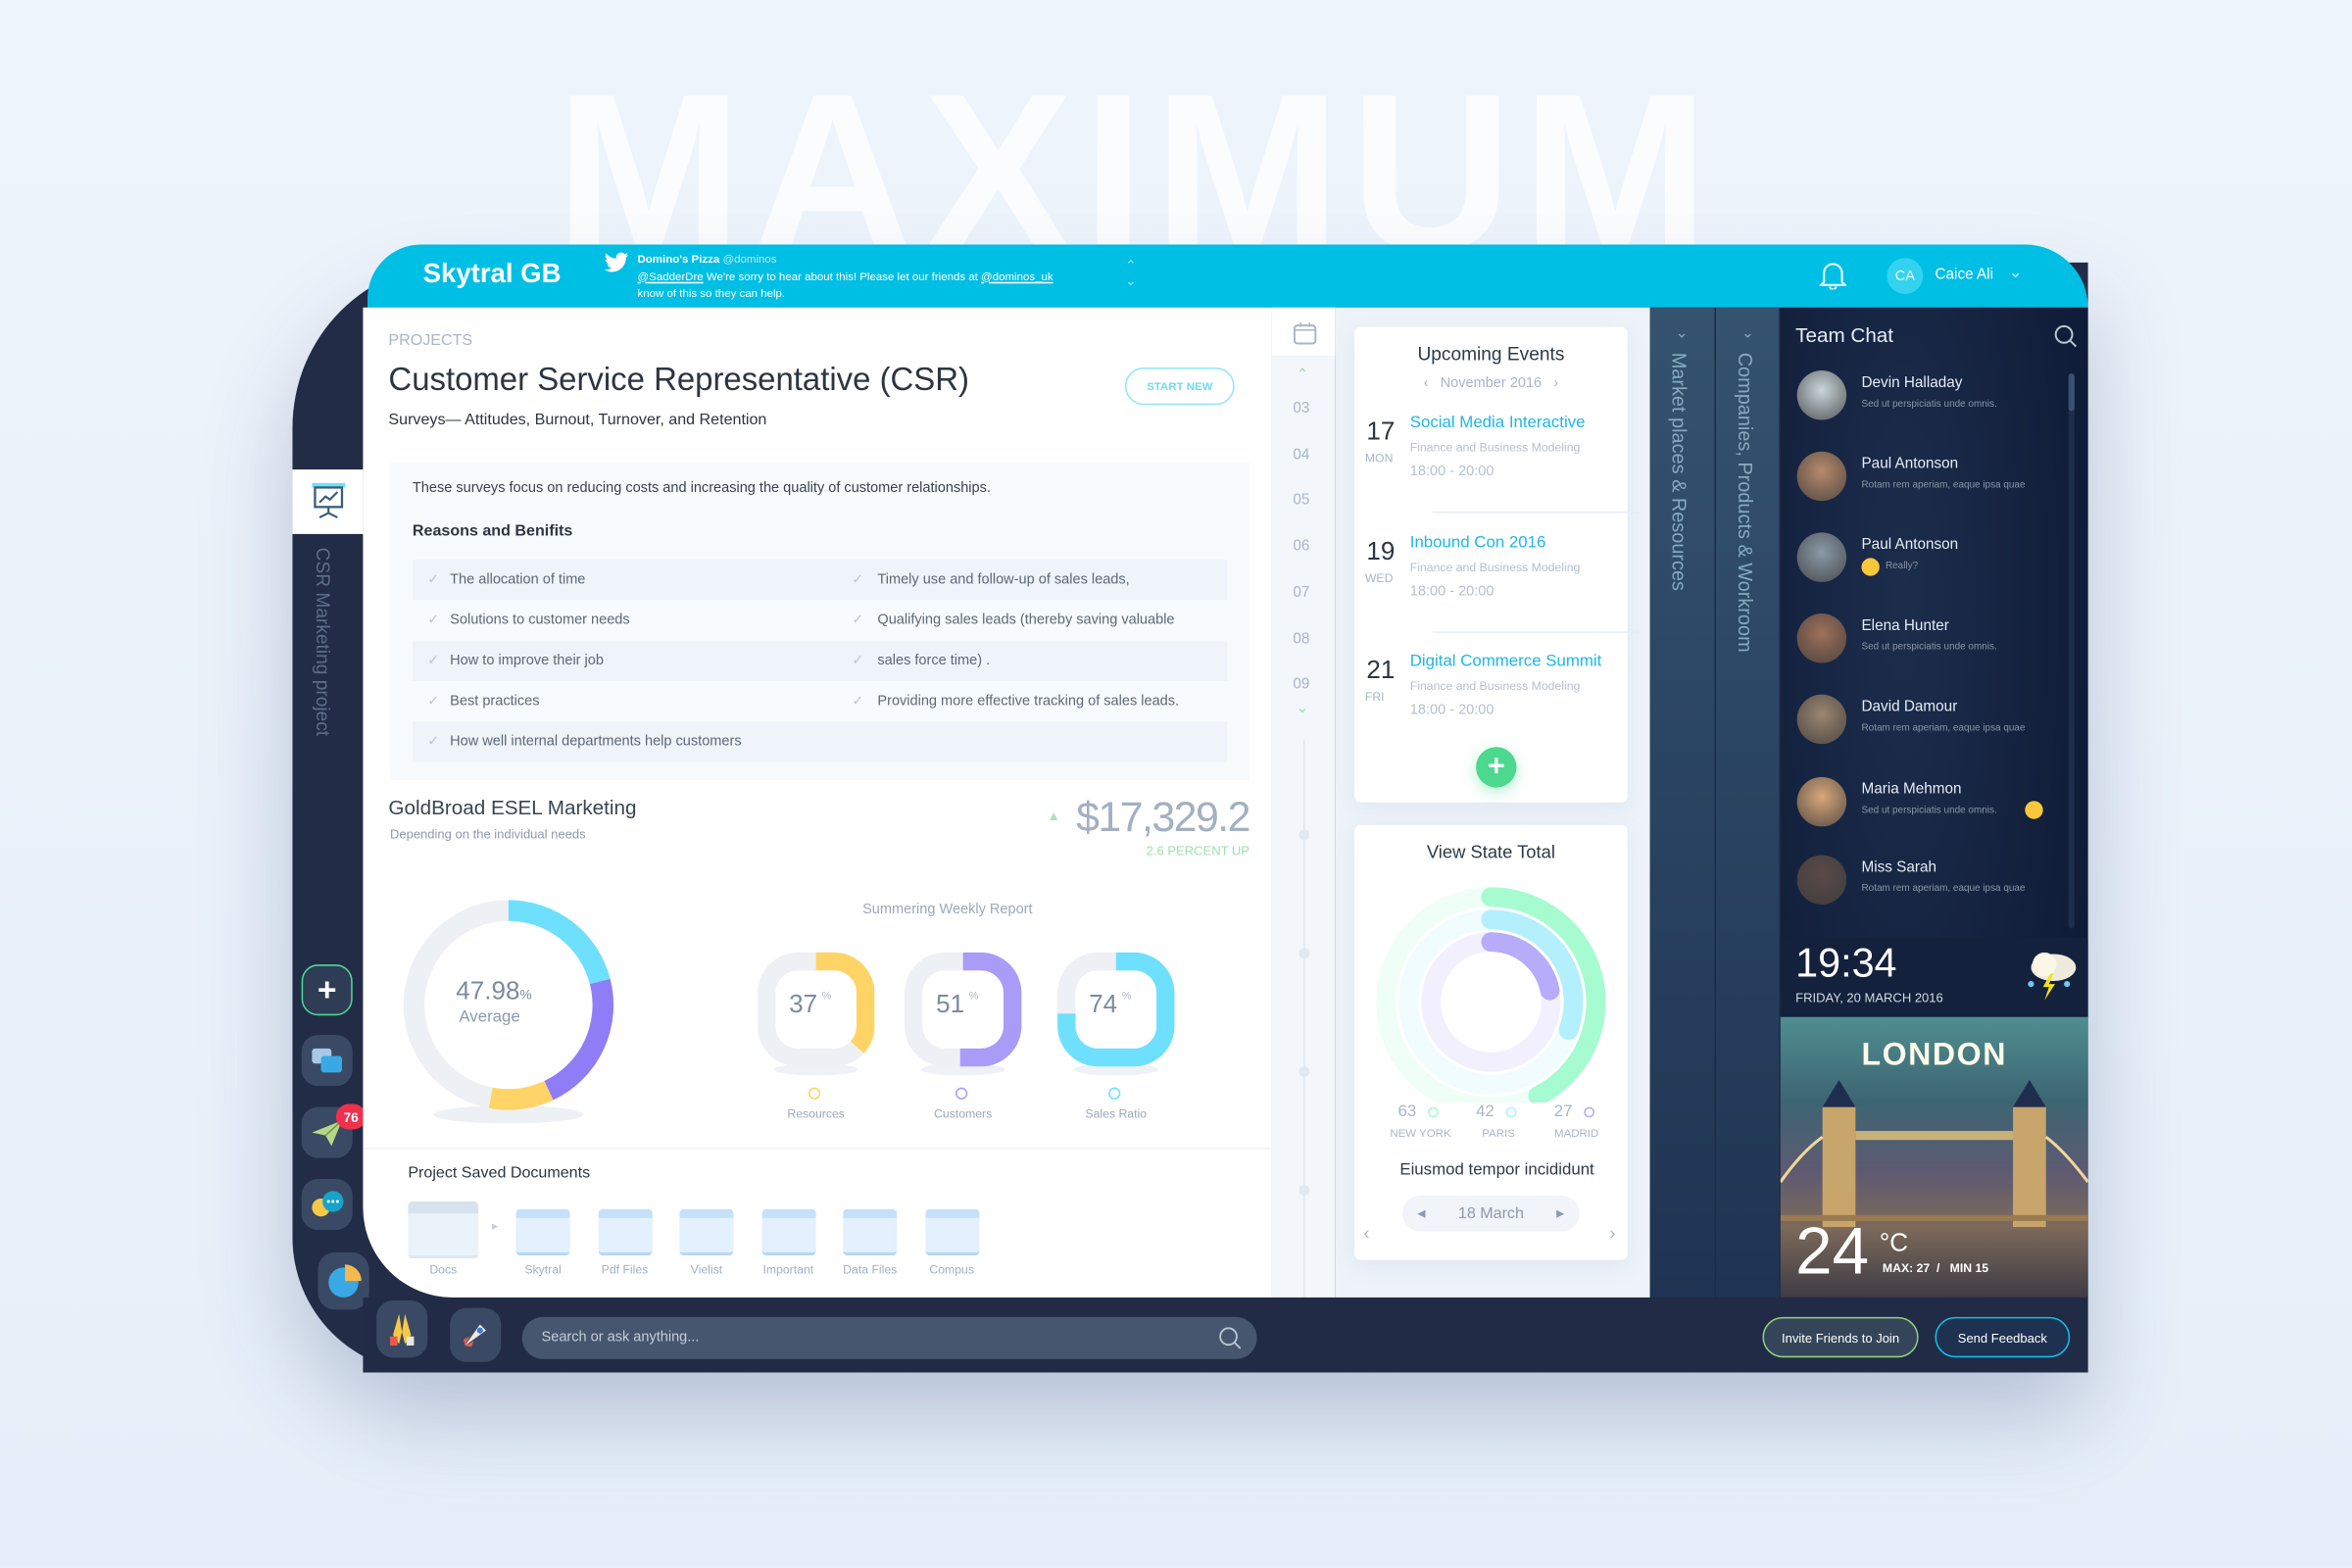  Describe the element at coordinates (1017, 276) in the screenshot. I see `tweet-mention-2: @dominos_uk` at that location.